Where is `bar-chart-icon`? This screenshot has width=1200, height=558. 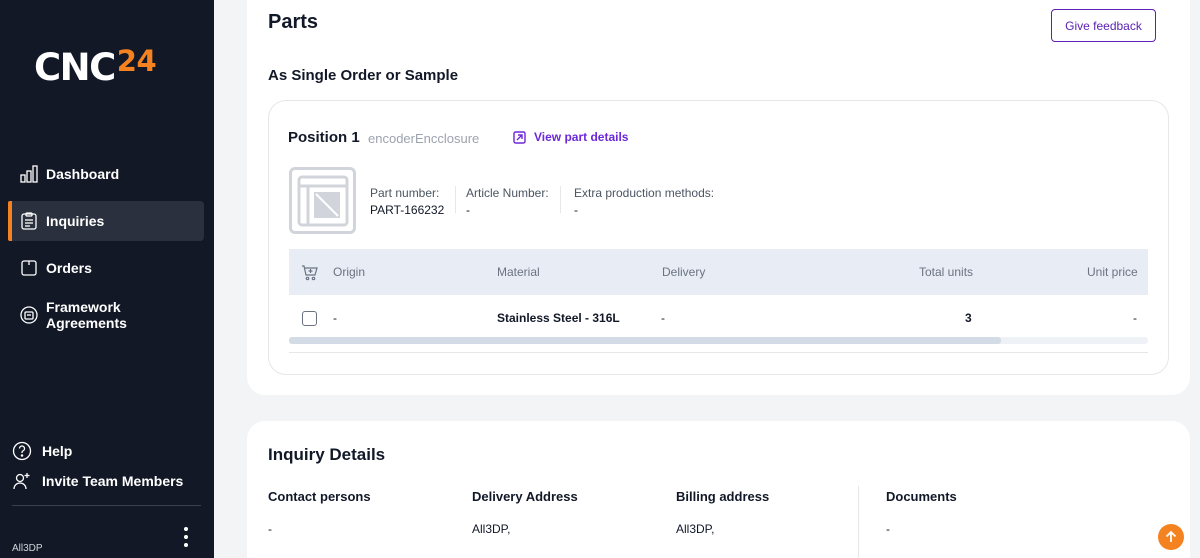 bar-chart-icon is located at coordinates (29, 174).